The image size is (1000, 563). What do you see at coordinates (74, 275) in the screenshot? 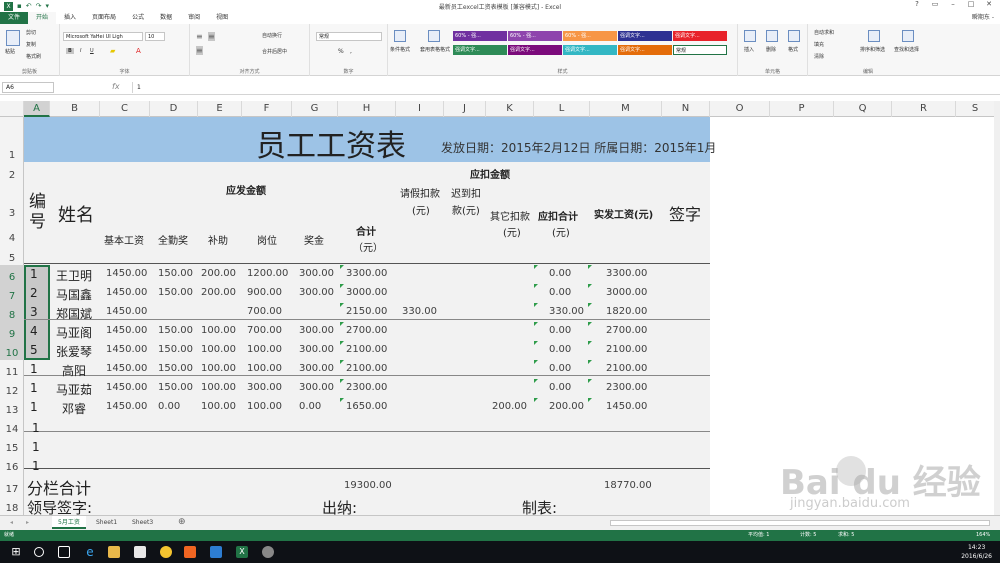
I see `record-name: 王卫明` at bounding box center [74, 275].